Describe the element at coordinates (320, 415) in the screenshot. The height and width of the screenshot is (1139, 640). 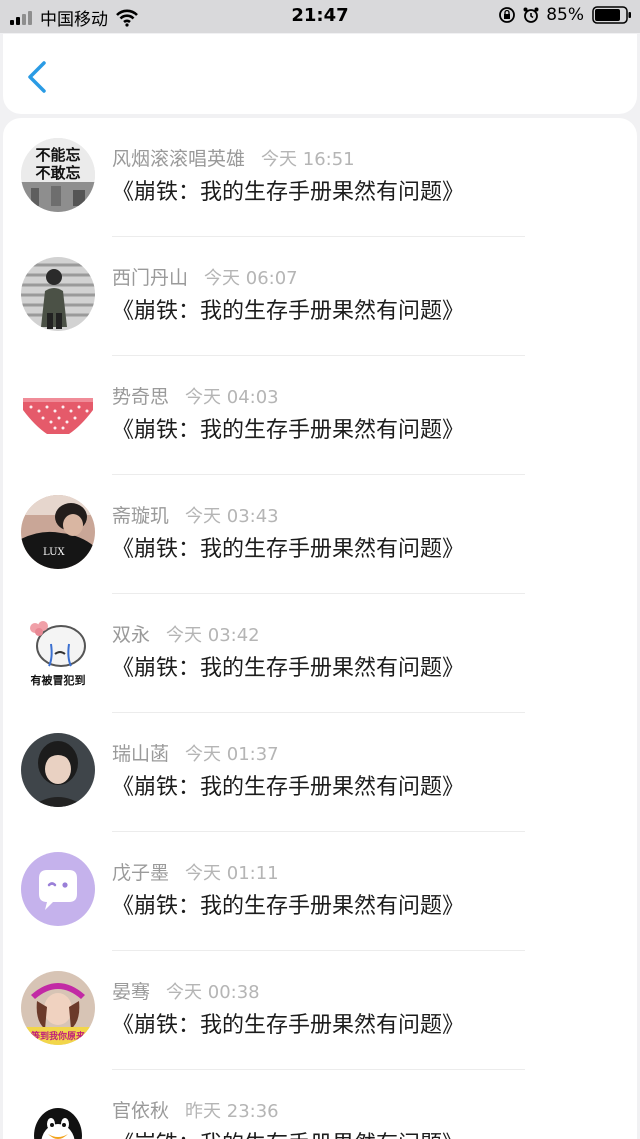
I see `list-item: 势奇思 今天 04:03 《崩铁：我的生存手册果然有问题》` at that location.